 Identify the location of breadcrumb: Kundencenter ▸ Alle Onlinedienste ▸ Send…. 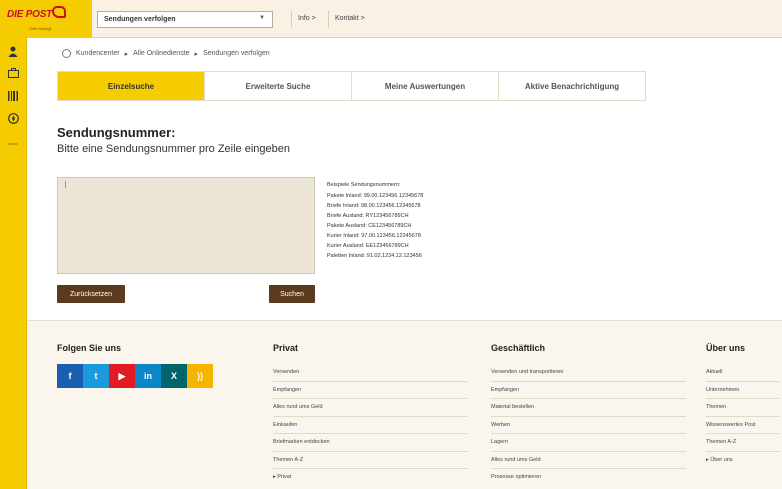
(166, 53).